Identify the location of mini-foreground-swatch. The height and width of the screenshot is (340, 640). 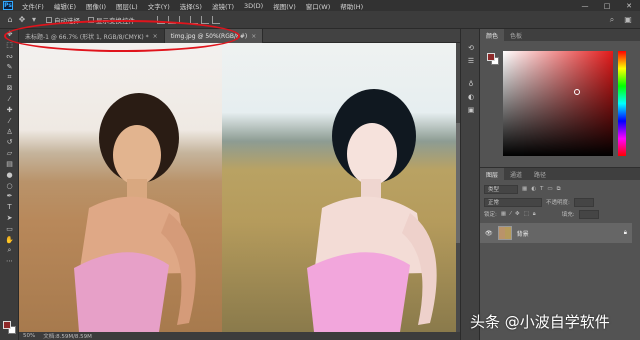
(491, 57).